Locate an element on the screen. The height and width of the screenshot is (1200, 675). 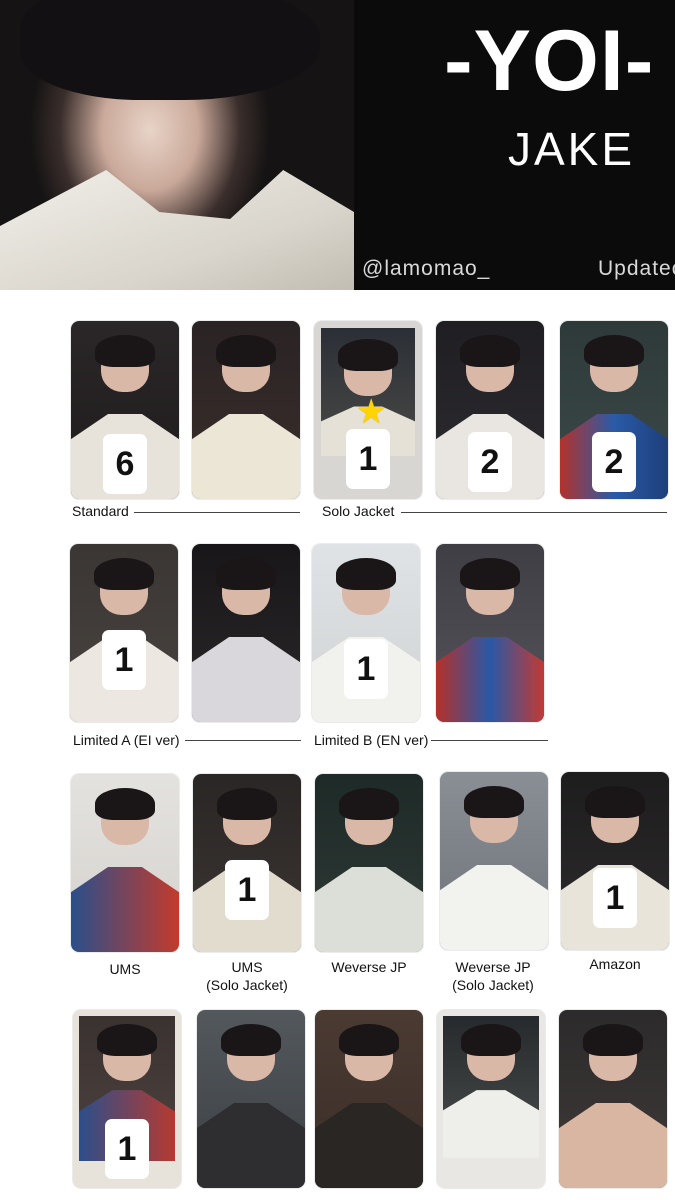
group-label-solo-jacket: Solo Jacket is located at coordinates (358, 511).